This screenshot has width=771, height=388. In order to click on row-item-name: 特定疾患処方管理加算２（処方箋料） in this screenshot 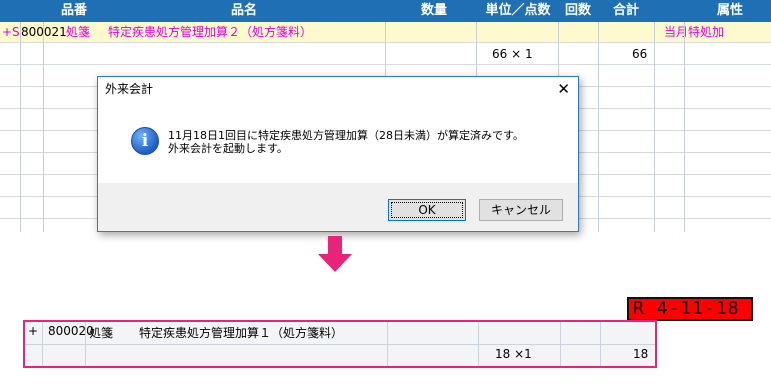, I will do `click(210, 32)`.